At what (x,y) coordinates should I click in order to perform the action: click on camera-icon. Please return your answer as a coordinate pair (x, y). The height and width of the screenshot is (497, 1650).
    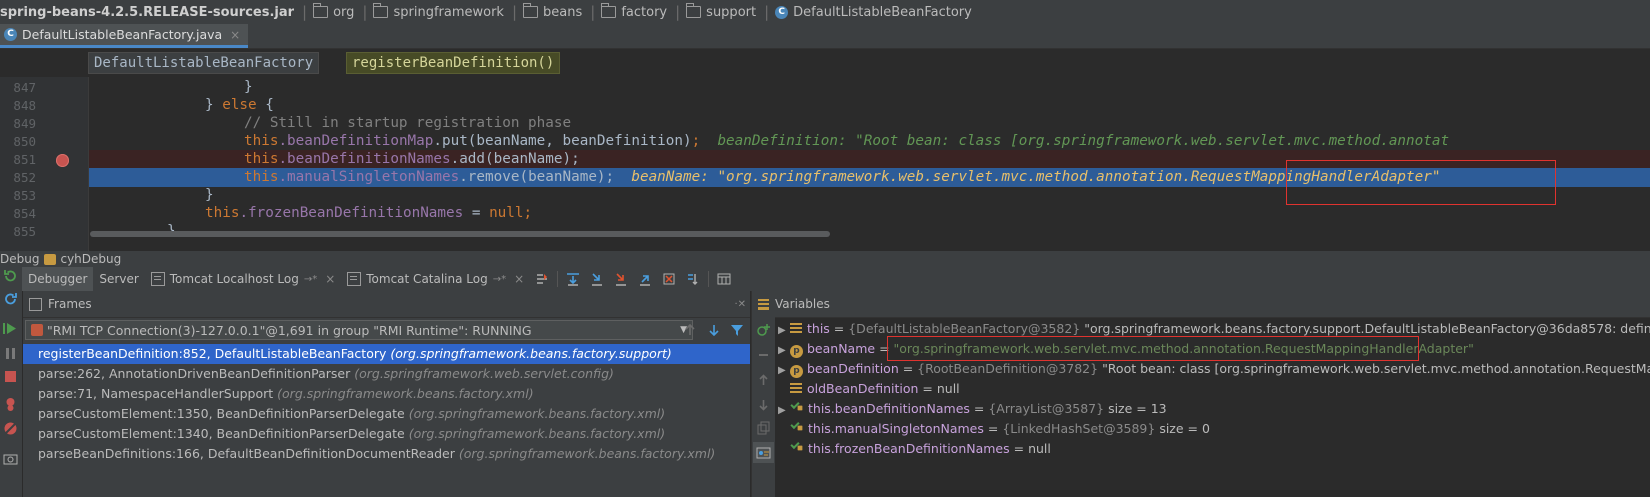
    Looking at the image, I should click on (10, 458).